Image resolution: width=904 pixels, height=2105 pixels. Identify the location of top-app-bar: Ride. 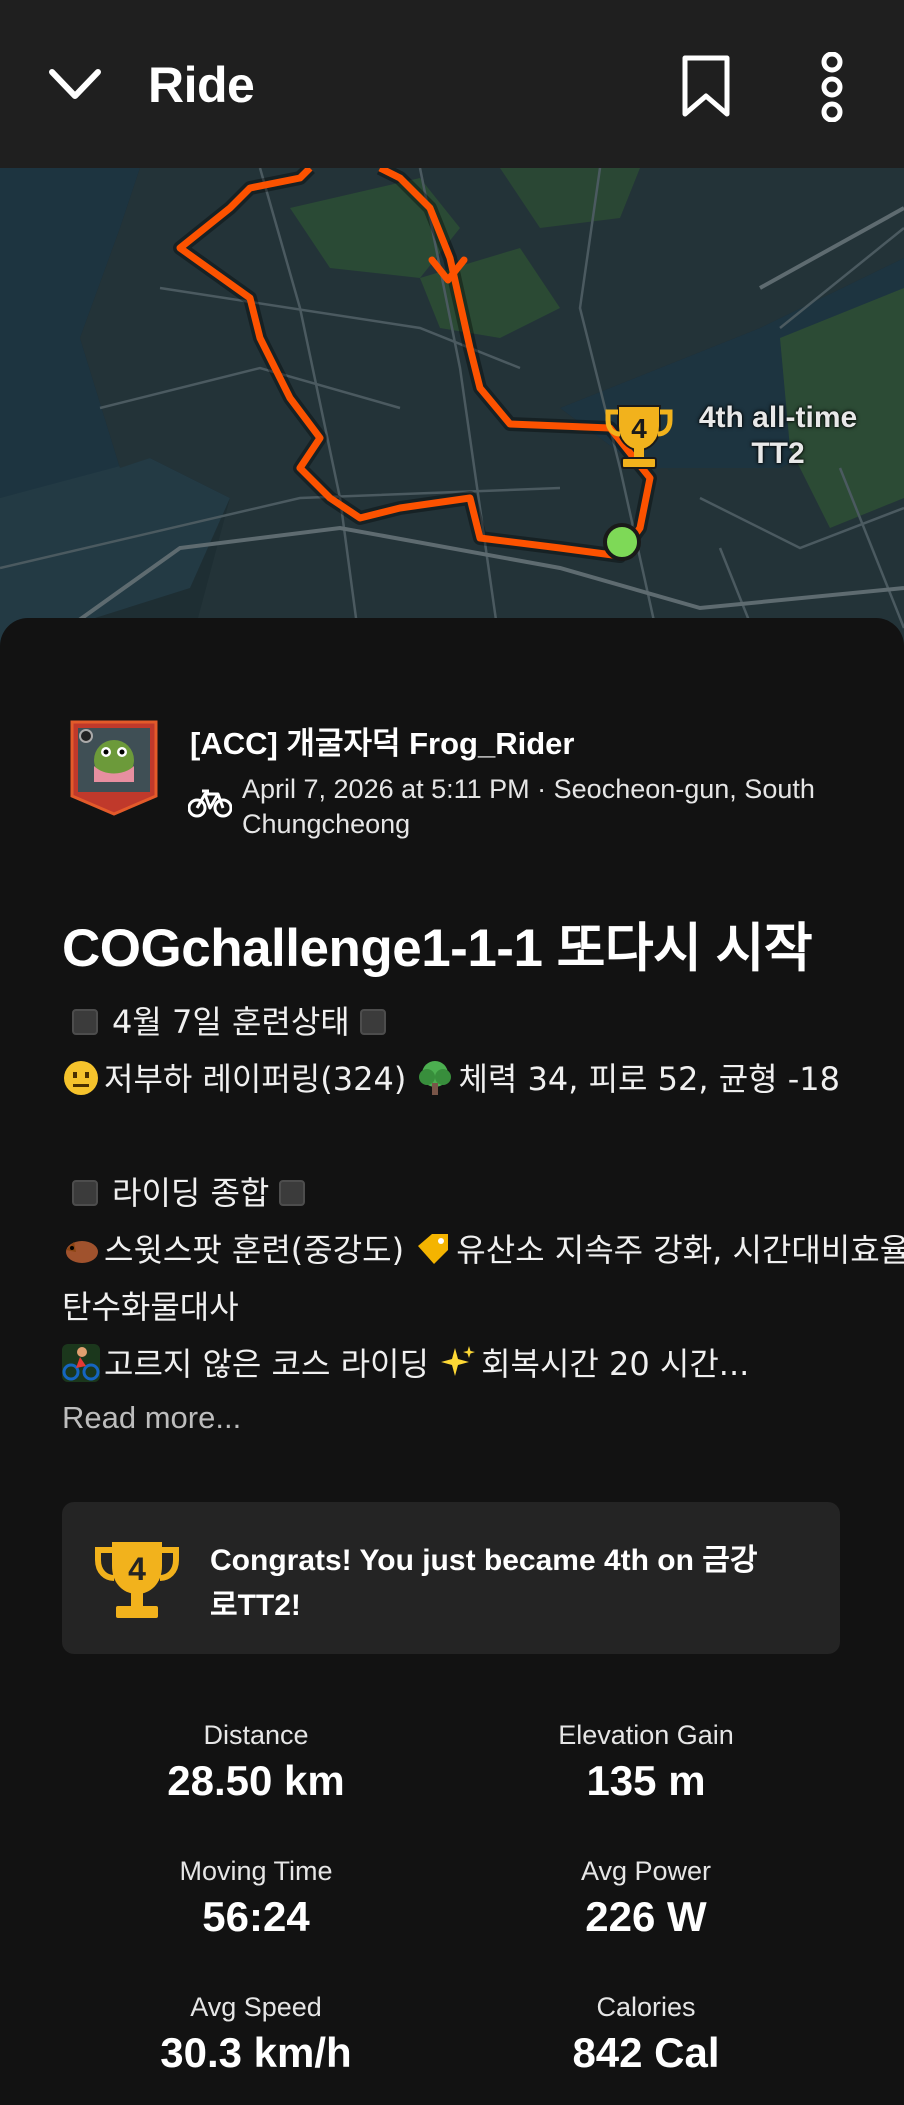
(452, 84).